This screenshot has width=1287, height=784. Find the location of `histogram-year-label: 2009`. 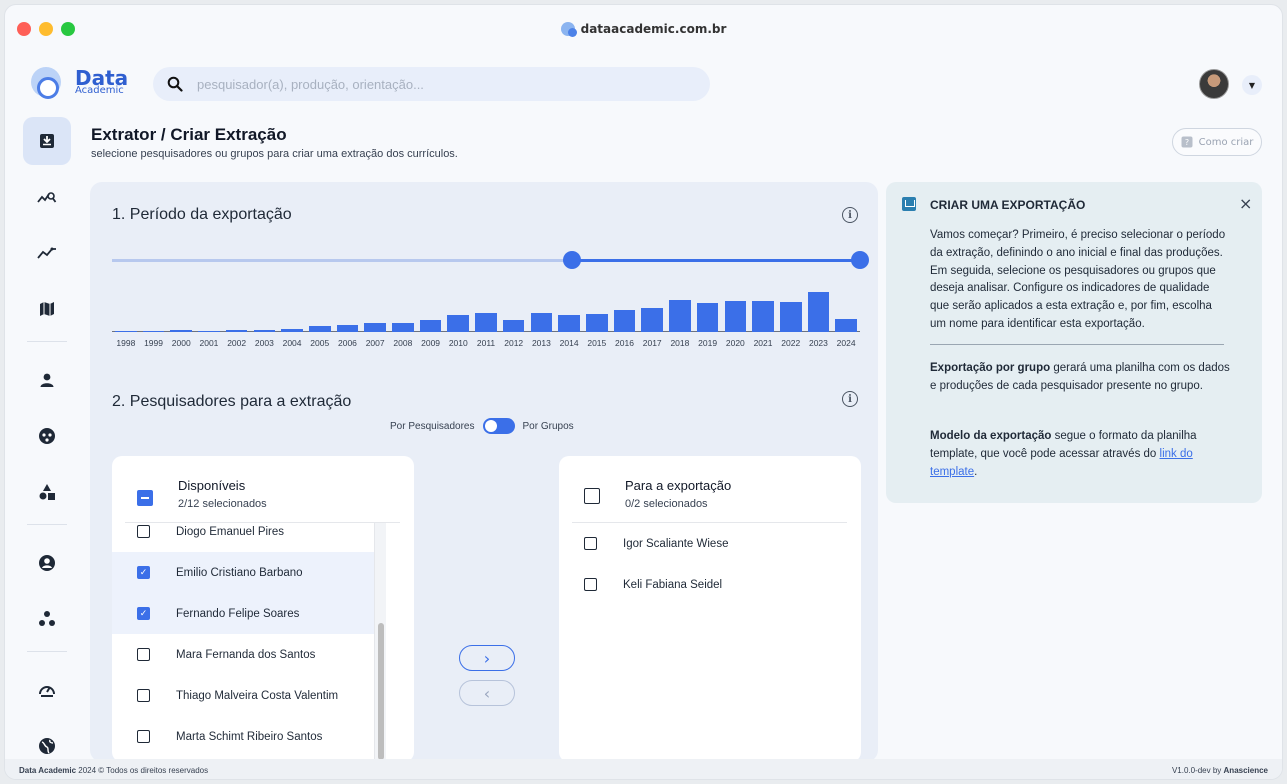

histogram-year-label: 2009 is located at coordinates (431, 343).